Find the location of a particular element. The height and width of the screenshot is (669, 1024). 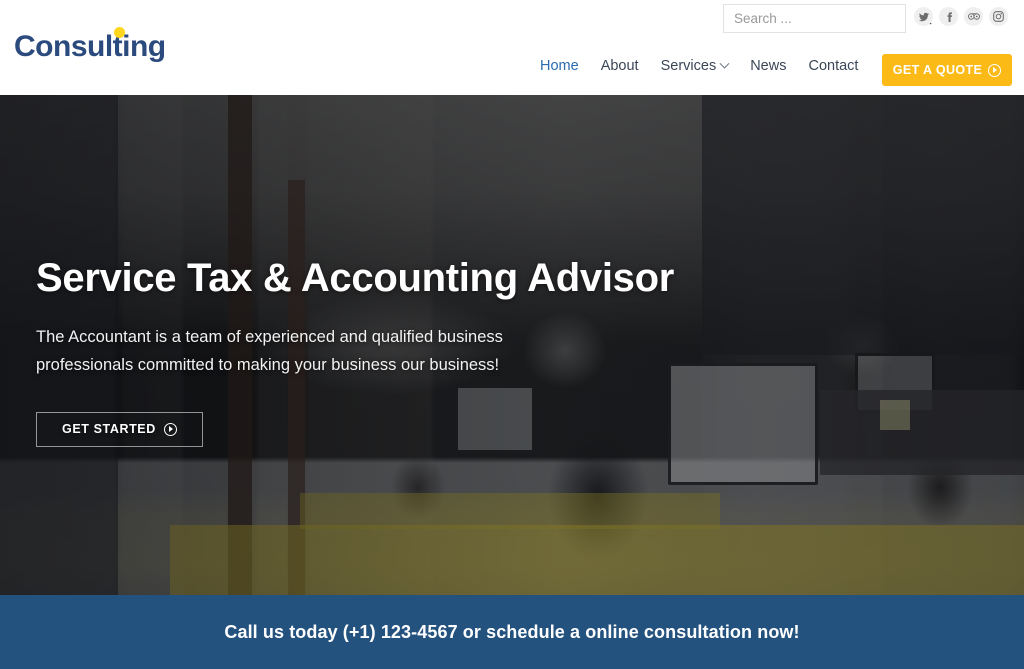

instagram-icon is located at coordinates (998, 16).